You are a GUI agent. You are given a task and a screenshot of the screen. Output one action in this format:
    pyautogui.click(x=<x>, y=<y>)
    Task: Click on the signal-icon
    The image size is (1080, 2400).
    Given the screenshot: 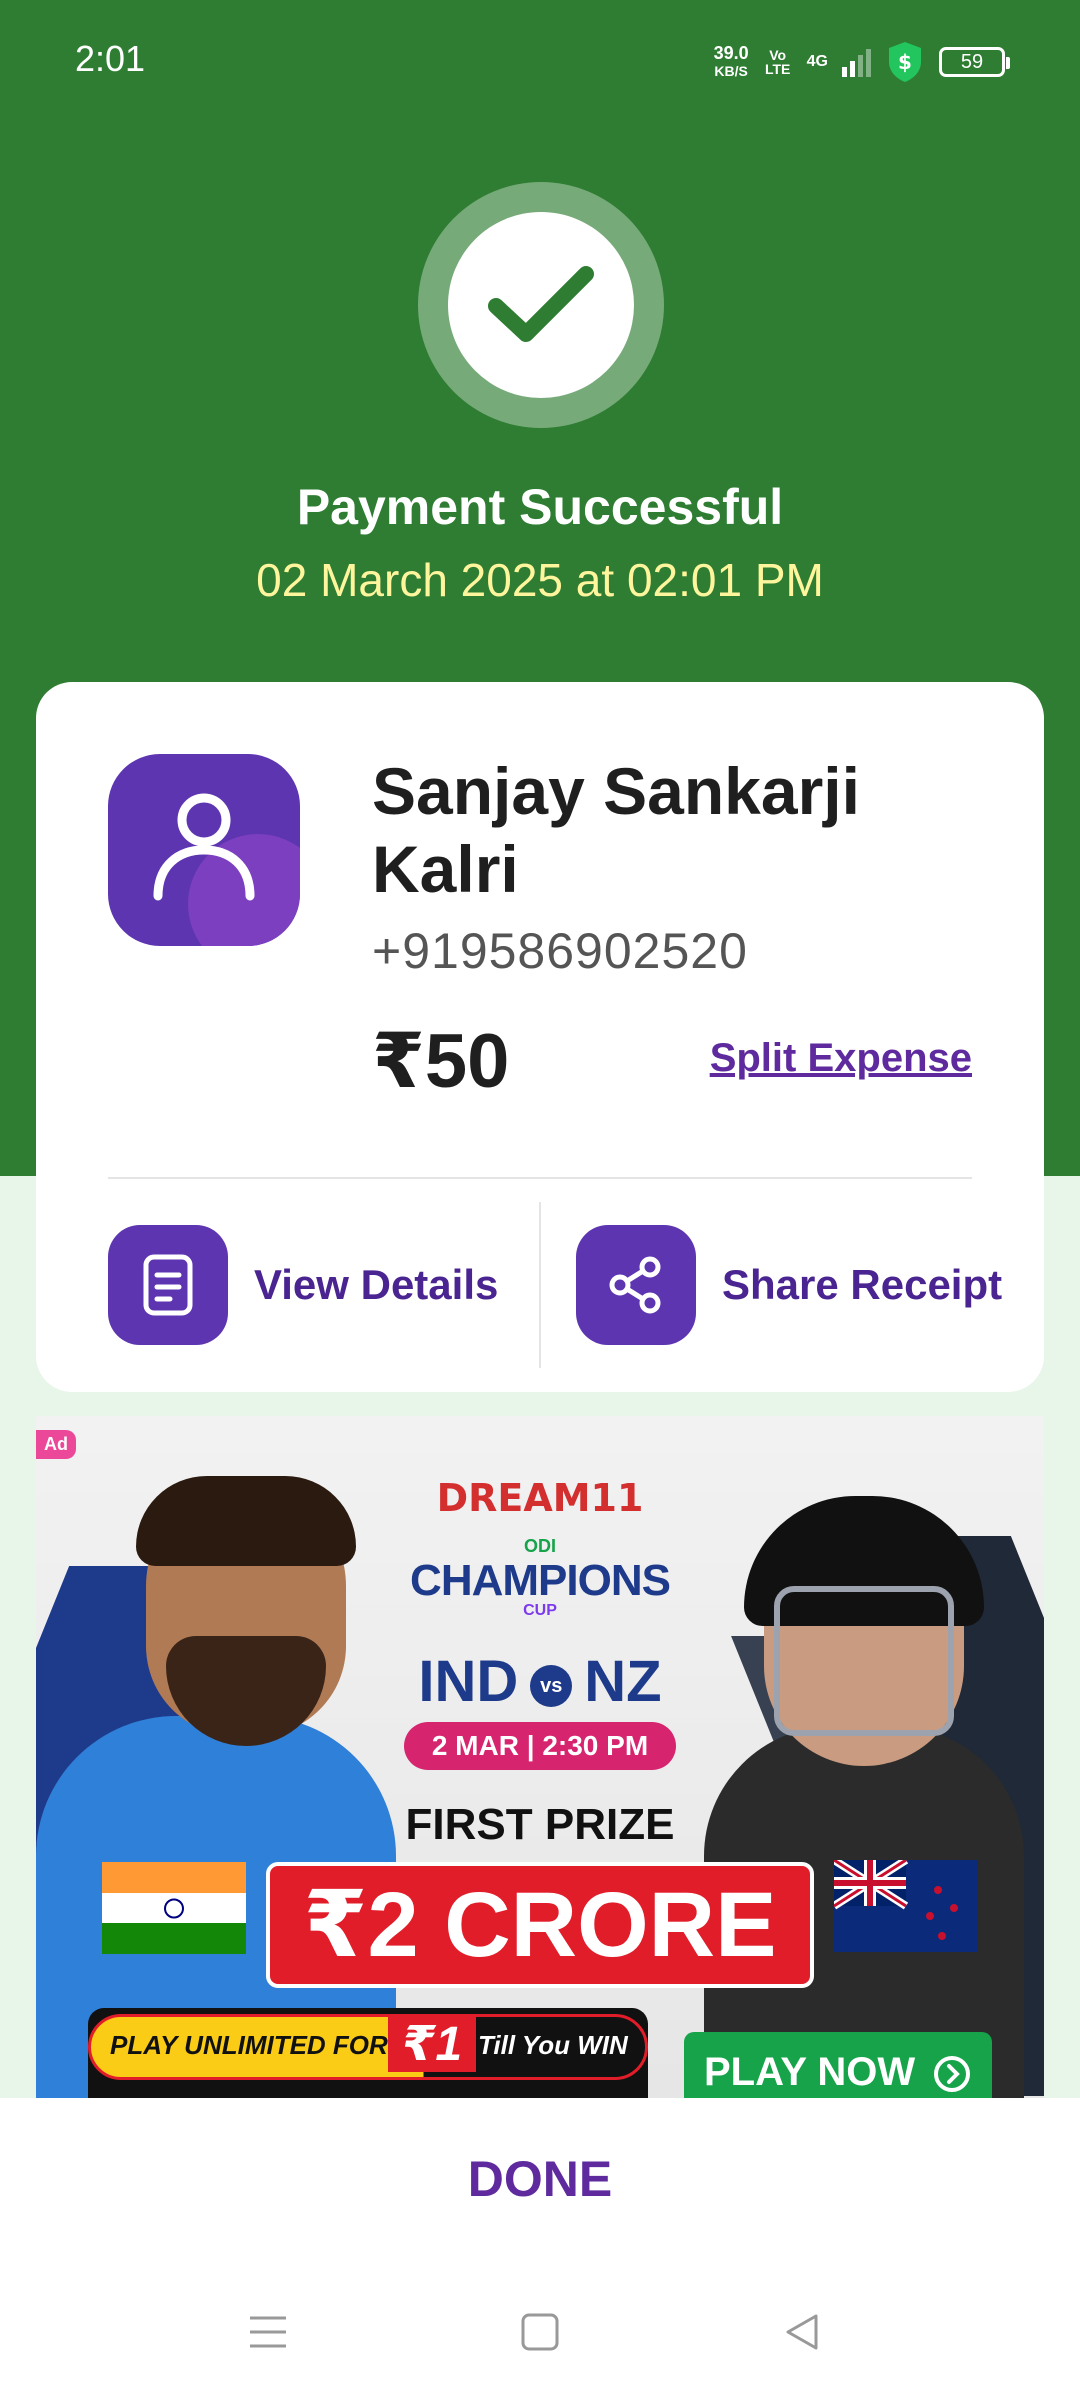 What is the action you would take?
    pyautogui.click(x=856, y=62)
    